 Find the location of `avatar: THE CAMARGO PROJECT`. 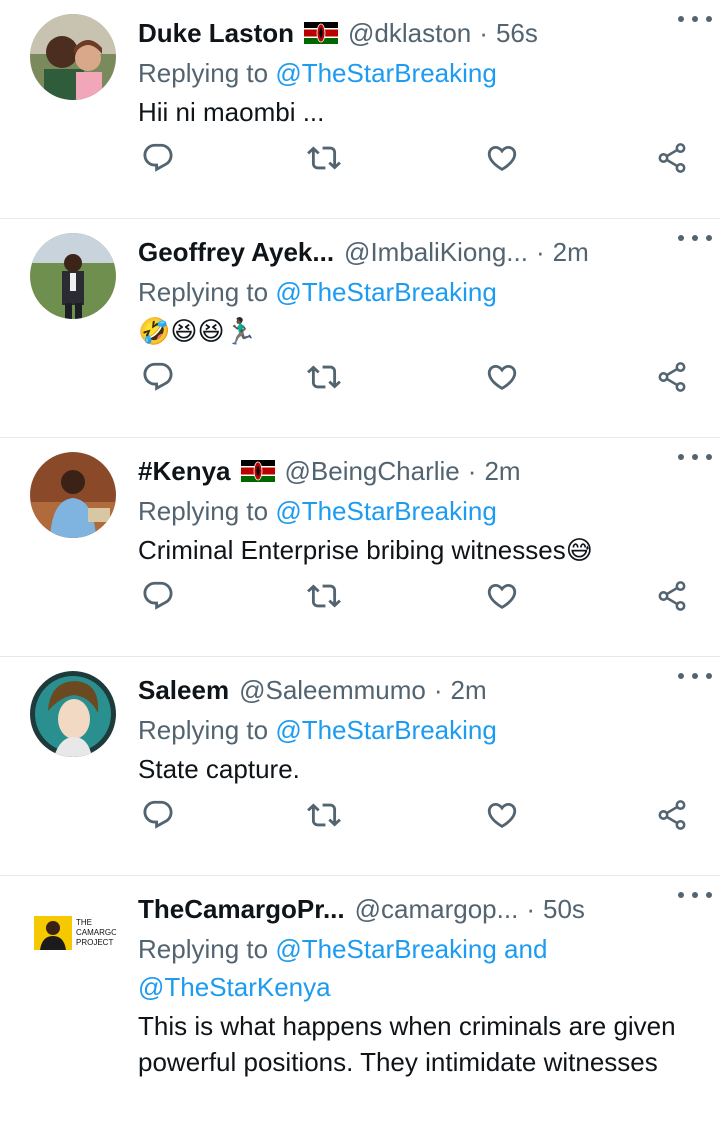

avatar: THE CAMARGO PROJECT is located at coordinates (73, 933).